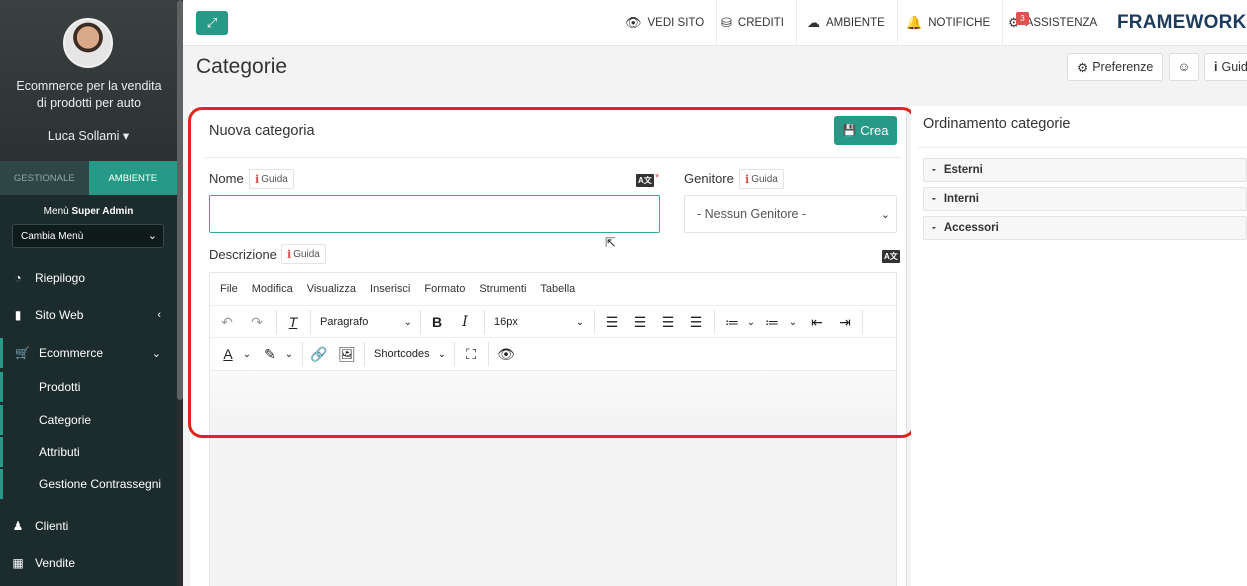  What do you see at coordinates (1184, 67) in the screenshot?
I see `emoji-button: ☺` at bounding box center [1184, 67].